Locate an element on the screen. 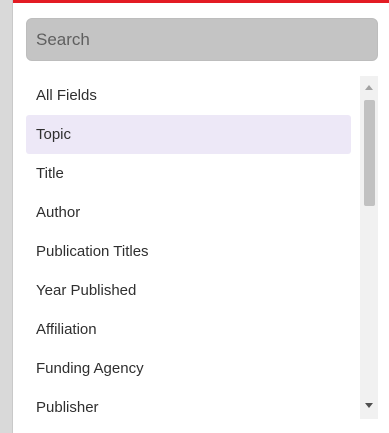 This screenshot has width=389, height=433. list-item-topic: Topic is located at coordinates (188, 134).